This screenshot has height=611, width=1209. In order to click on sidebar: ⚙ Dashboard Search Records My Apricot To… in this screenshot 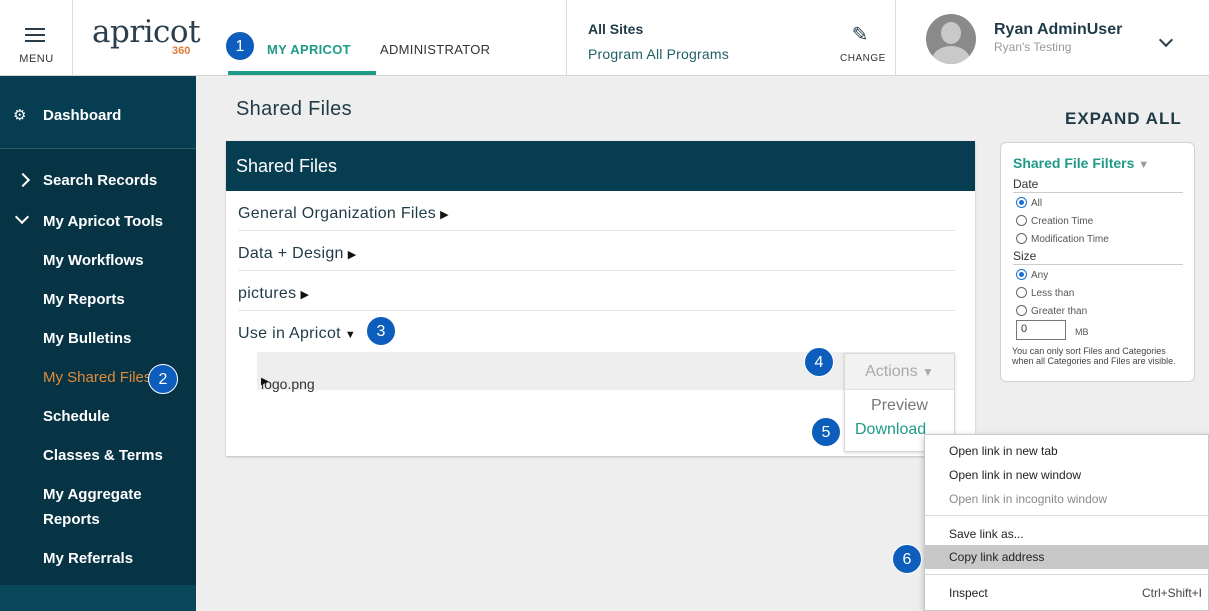, I will do `click(98, 343)`.